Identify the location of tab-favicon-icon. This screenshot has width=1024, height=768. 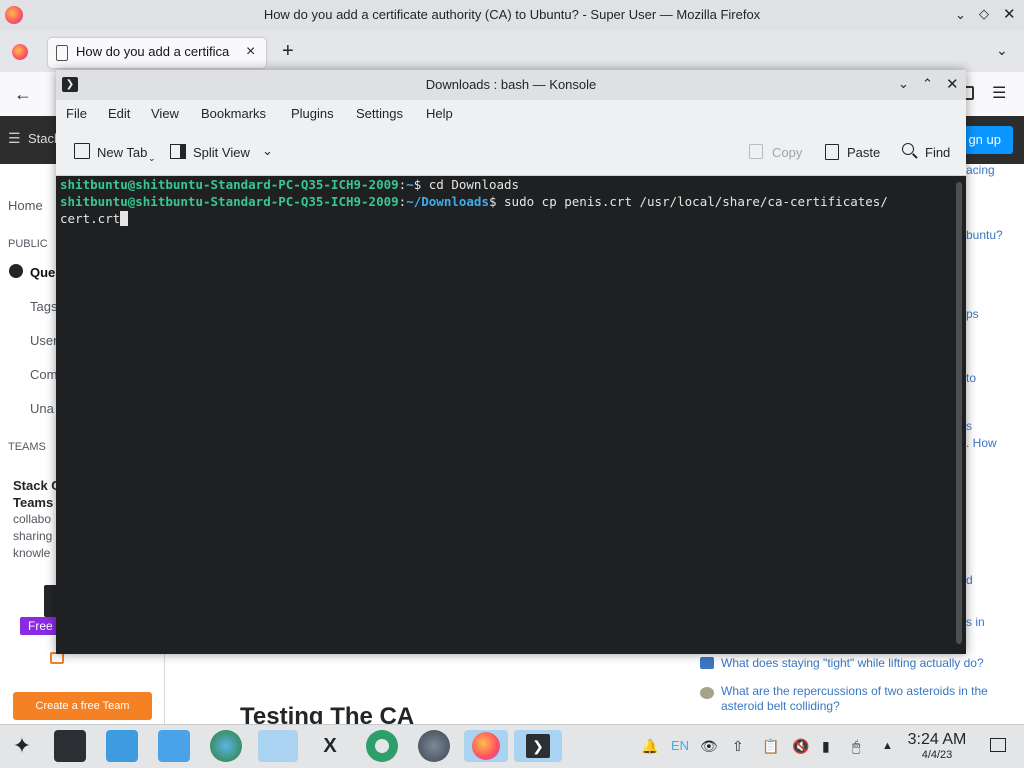
(62, 53).